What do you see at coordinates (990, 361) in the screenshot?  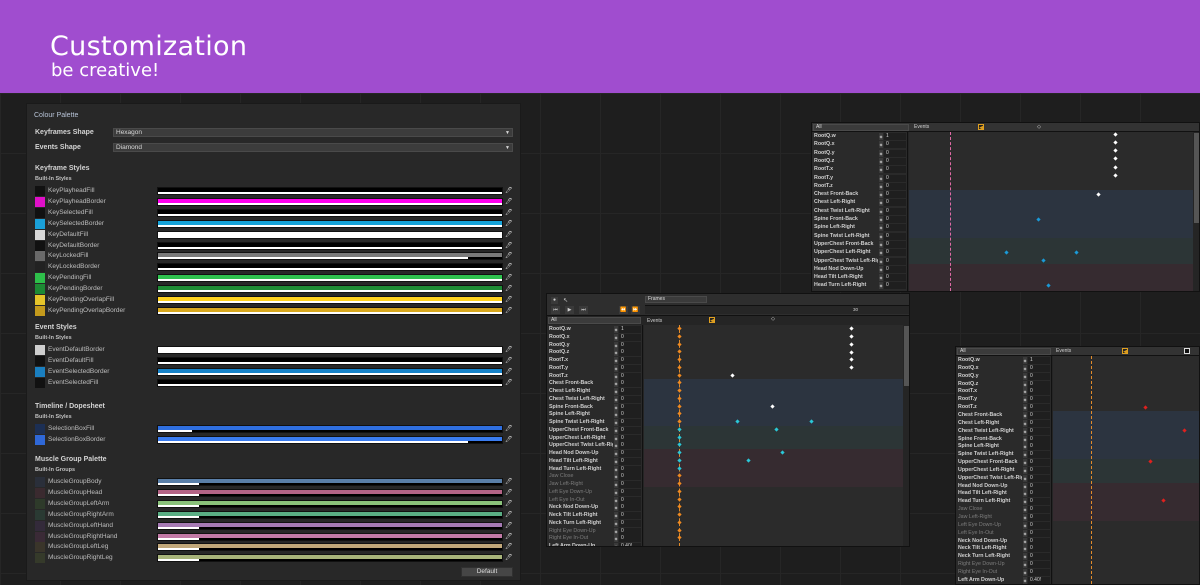 I see `track-label: RootQ.w` at bounding box center [990, 361].